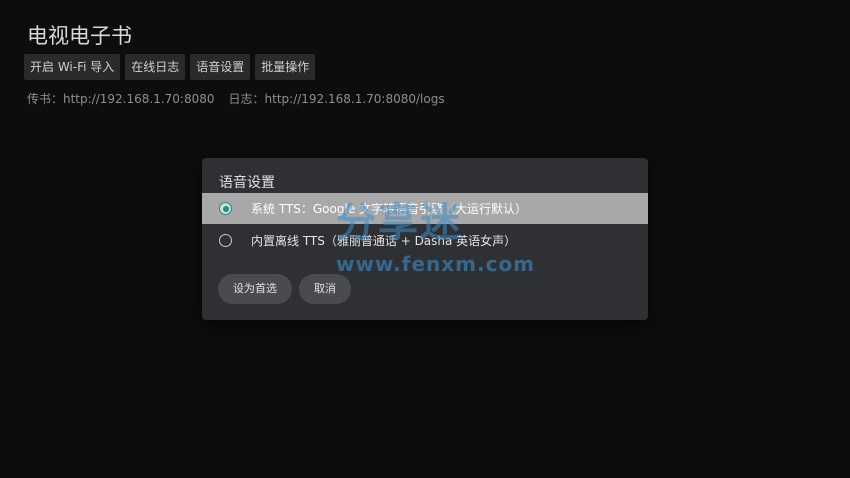 This screenshot has width=850, height=478. What do you see at coordinates (247, 183) in the screenshot?
I see `dialog-title: 语音设置` at bounding box center [247, 183].